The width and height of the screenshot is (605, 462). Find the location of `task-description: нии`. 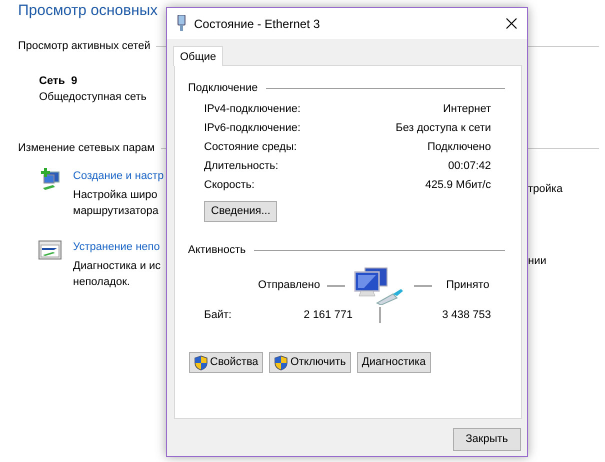

task-description: нии is located at coordinates (537, 261).